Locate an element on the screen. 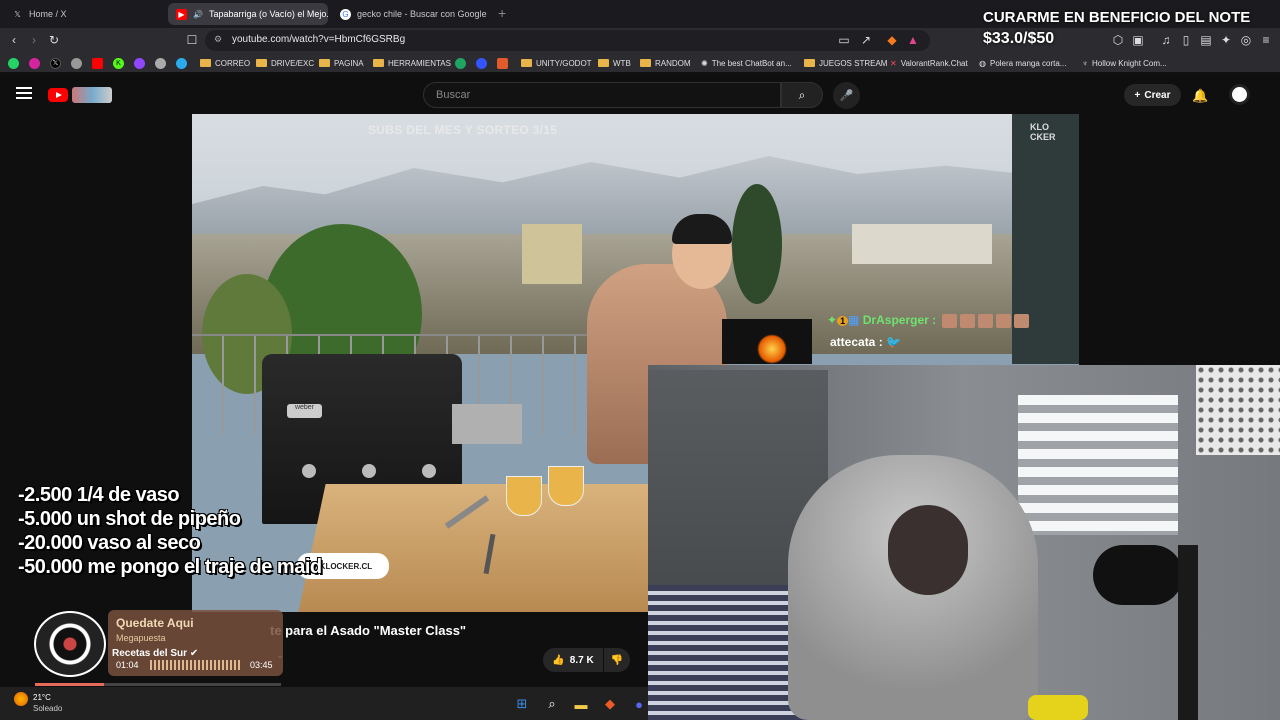  brave-taskbar-icon: ◆ is located at coordinates (610, 704).